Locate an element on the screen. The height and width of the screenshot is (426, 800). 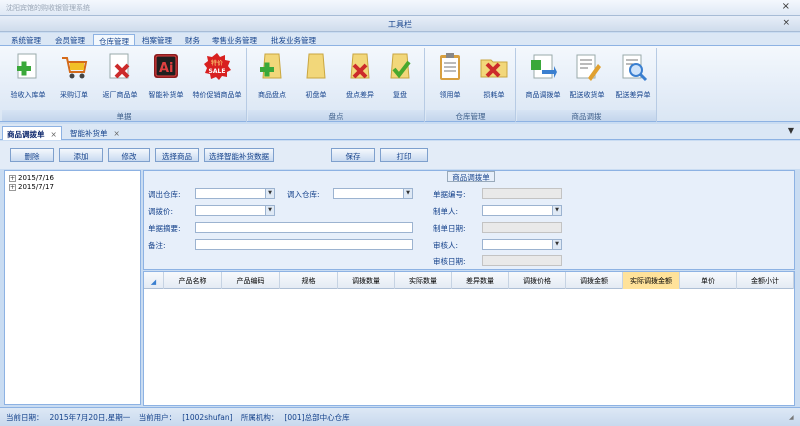
ribbon-group-warehouse-label: 仓库管理 is located at coordinates (470, 115).